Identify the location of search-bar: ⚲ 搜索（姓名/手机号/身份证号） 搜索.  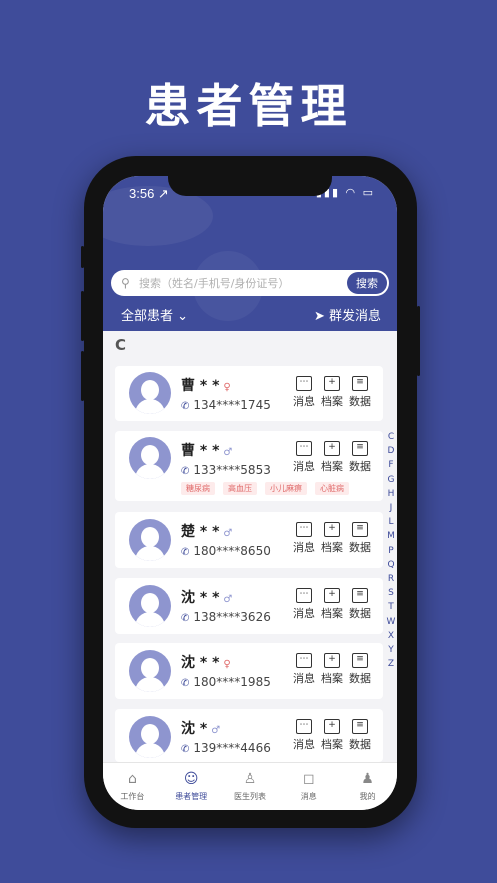
(250, 283).